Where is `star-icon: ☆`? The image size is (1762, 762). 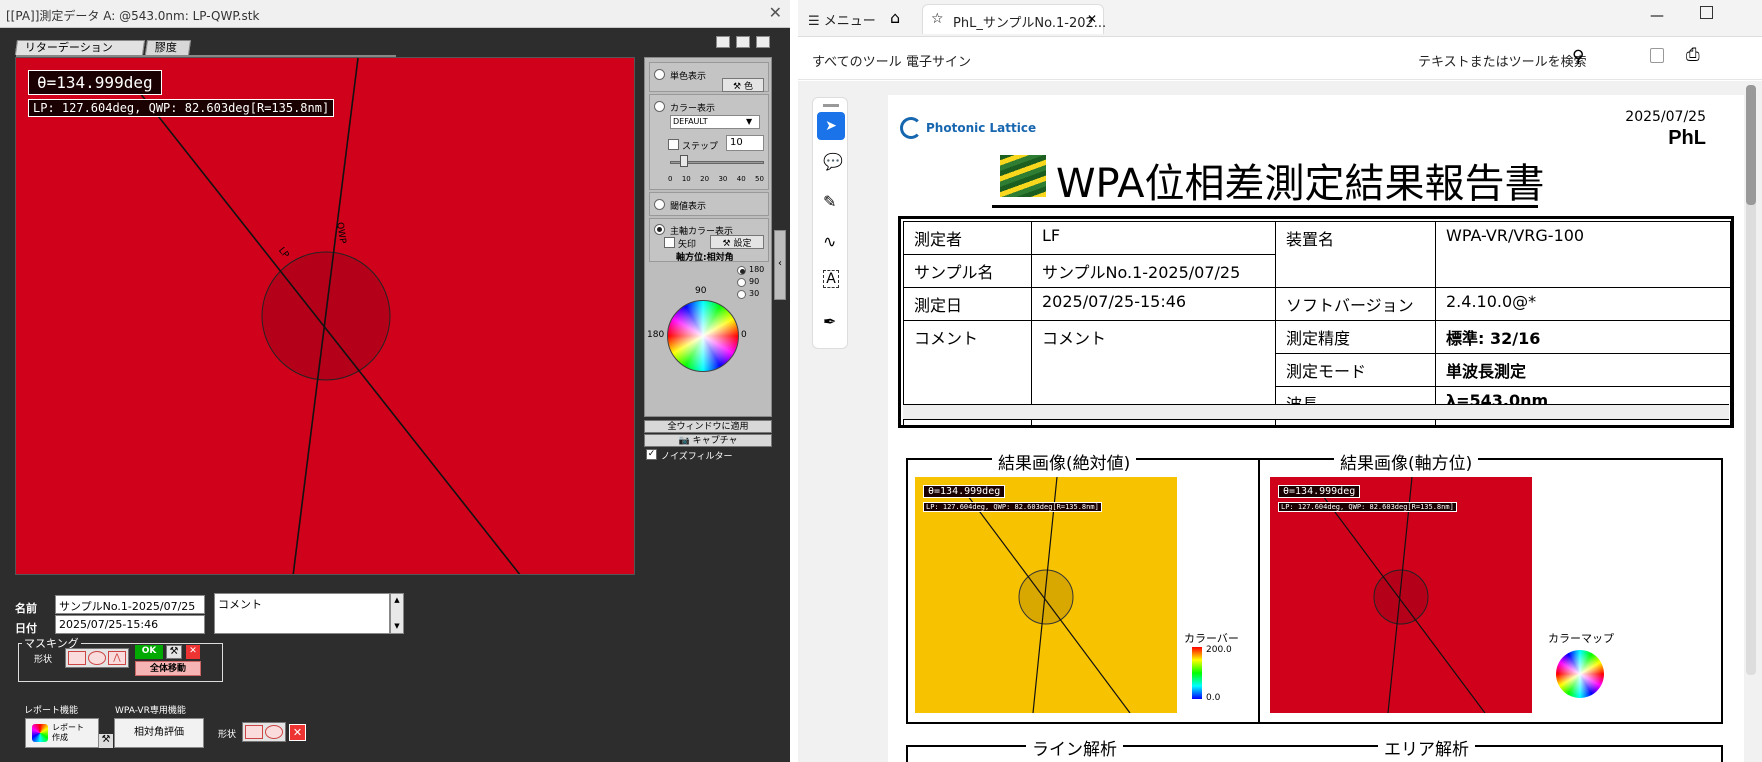 star-icon: ☆ is located at coordinates (937, 19).